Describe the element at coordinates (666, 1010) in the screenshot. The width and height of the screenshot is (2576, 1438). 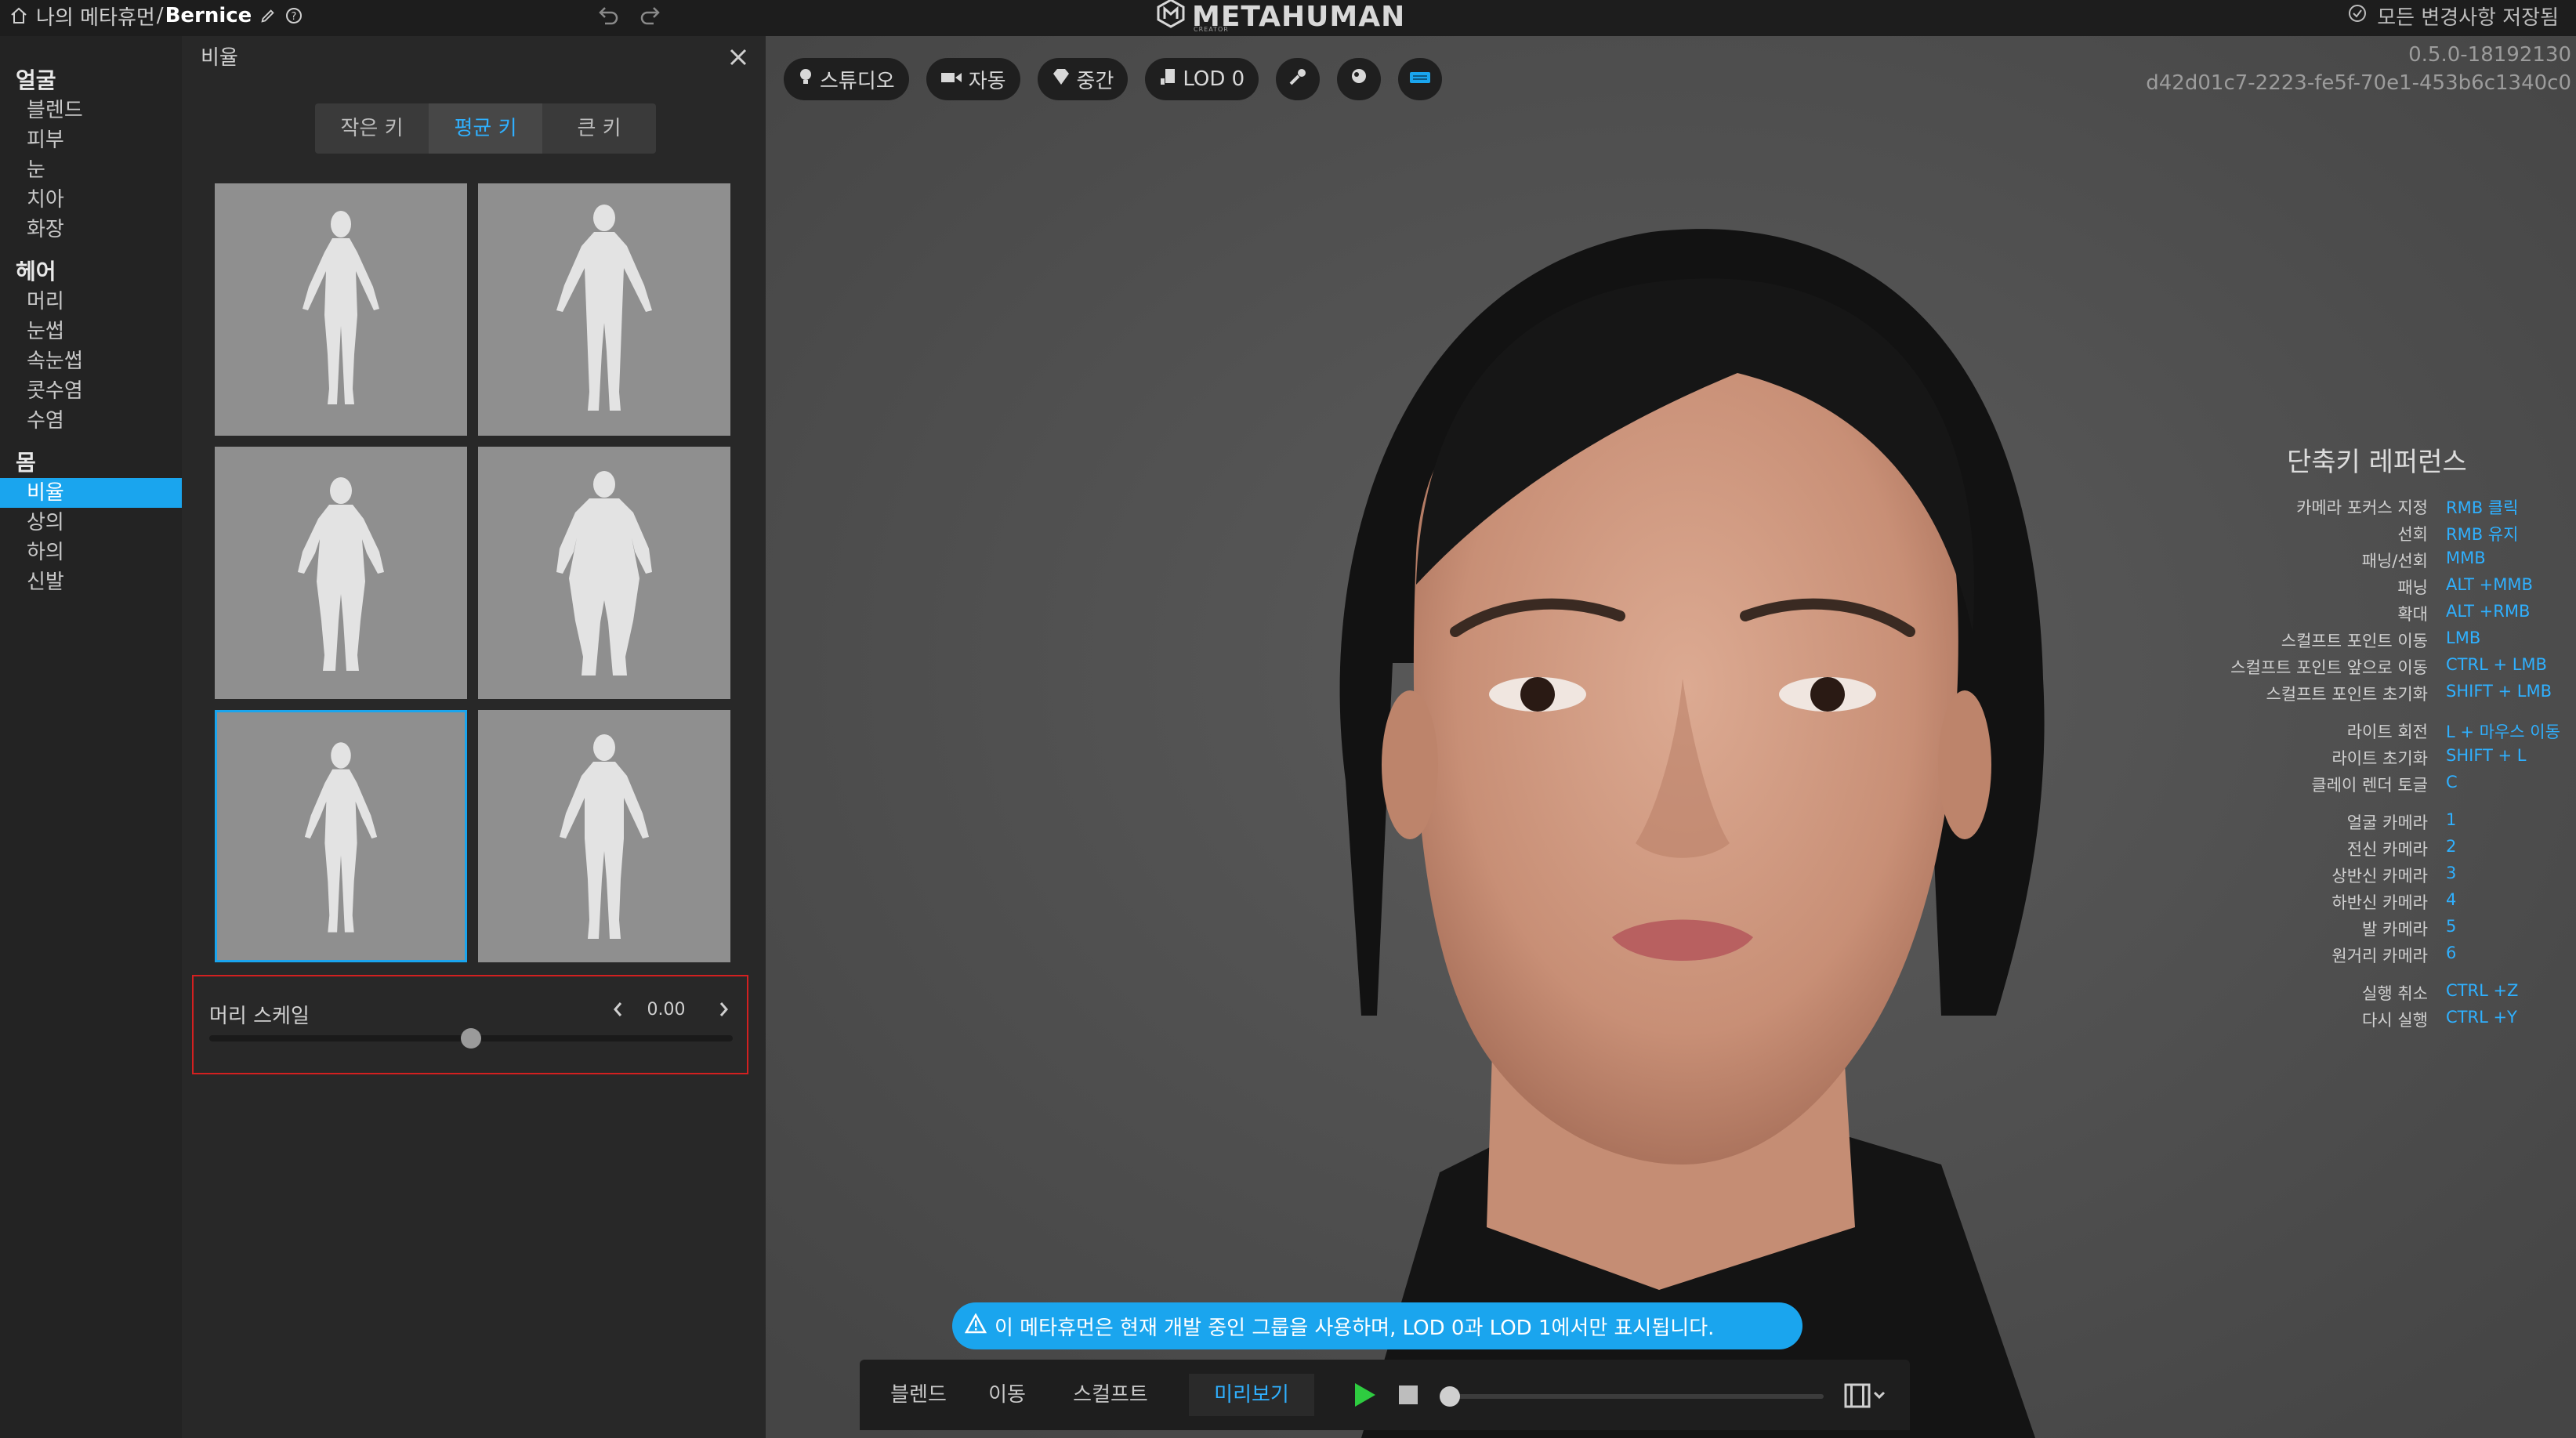
I see `head-scale-value: 0.00` at that location.